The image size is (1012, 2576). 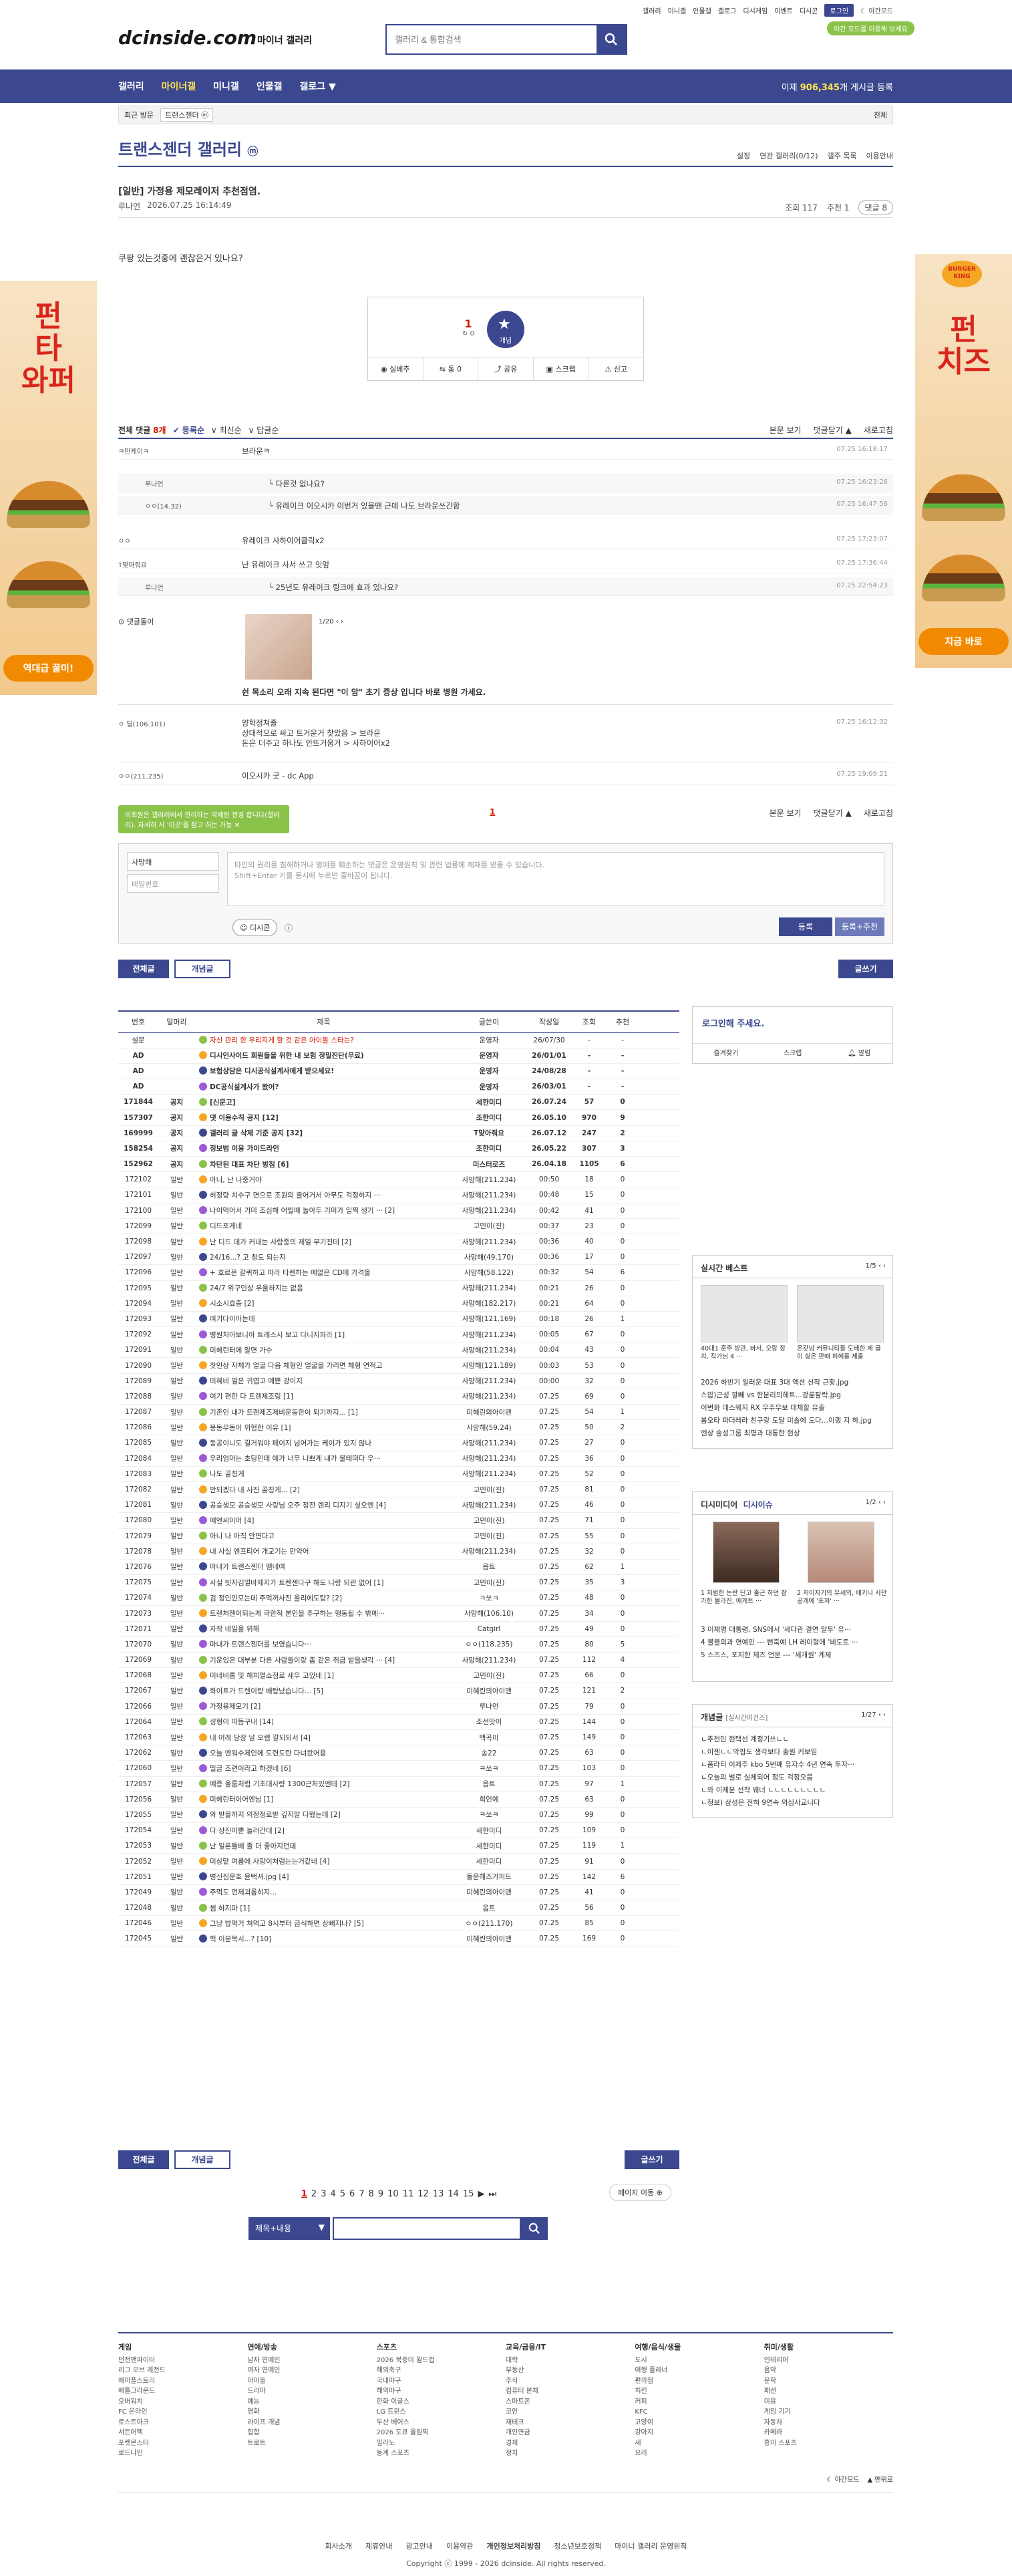 What do you see at coordinates (398, 1800) in the screenshot?
I see `table-row: 172056 일반 미혜린터이어엔님 [1] 희인예 07.25 63 0` at bounding box center [398, 1800].